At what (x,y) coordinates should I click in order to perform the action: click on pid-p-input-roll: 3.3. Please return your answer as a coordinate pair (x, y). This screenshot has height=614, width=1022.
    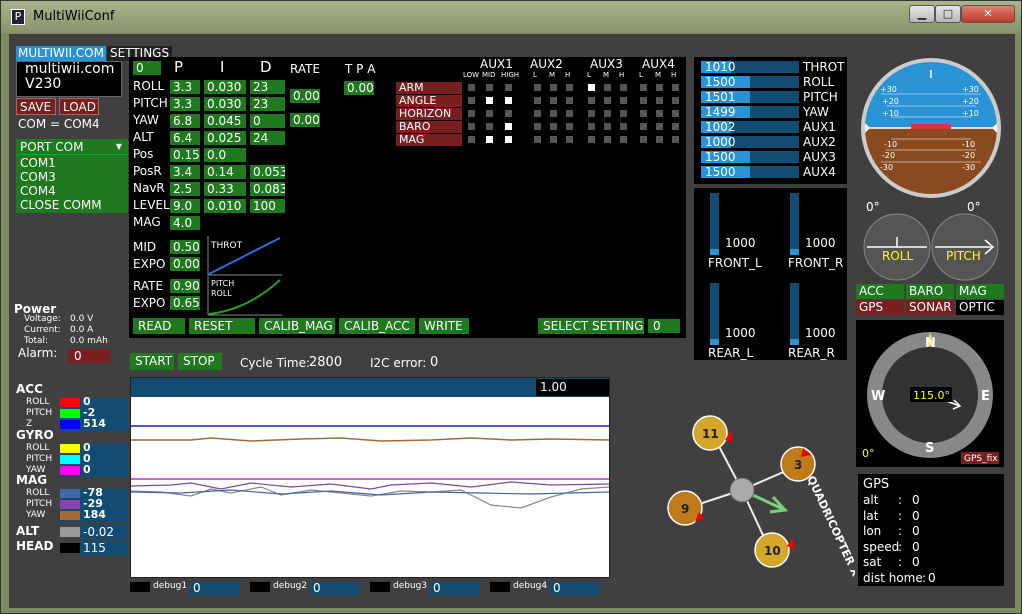
    Looking at the image, I should click on (185, 87).